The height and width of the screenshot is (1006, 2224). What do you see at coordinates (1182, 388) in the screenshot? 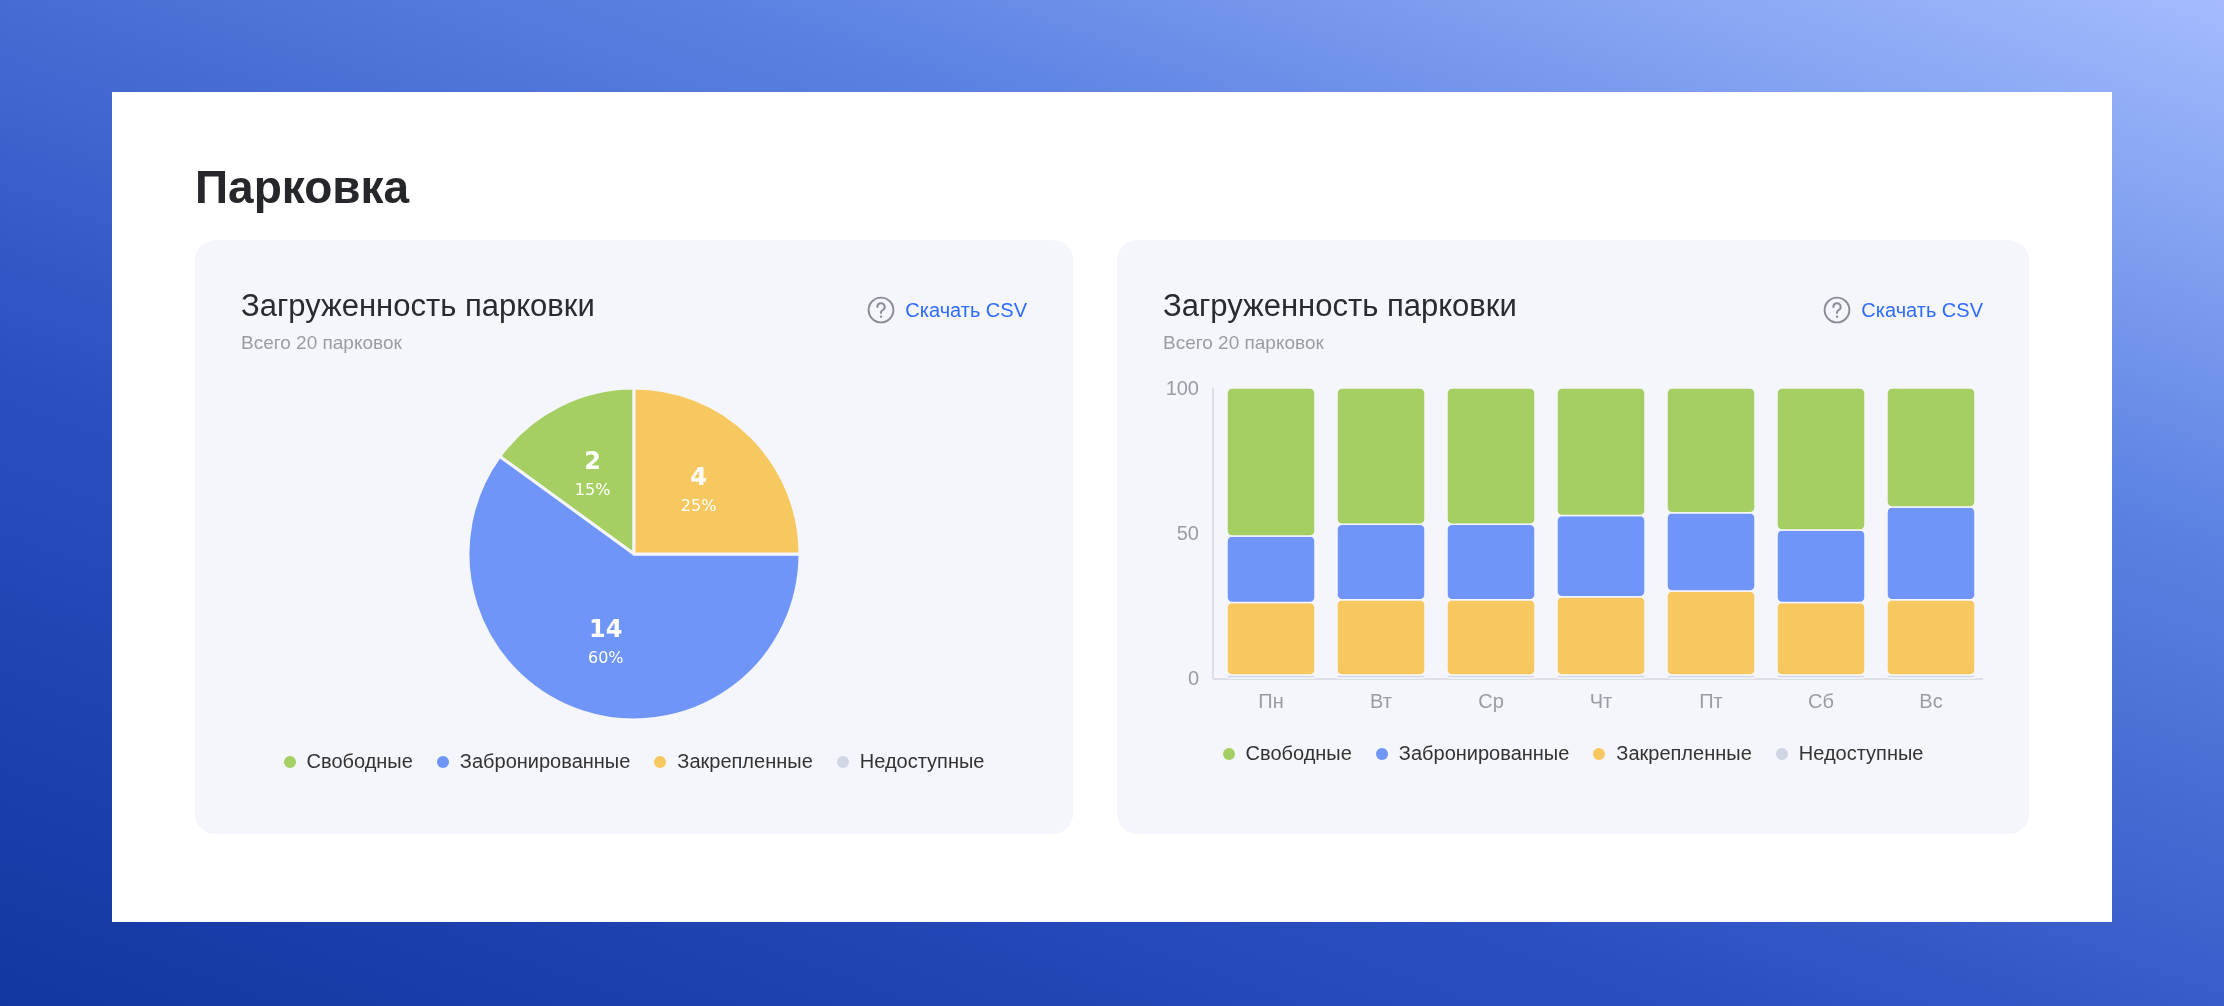
I see `y-axis-label: 100` at bounding box center [1182, 388].